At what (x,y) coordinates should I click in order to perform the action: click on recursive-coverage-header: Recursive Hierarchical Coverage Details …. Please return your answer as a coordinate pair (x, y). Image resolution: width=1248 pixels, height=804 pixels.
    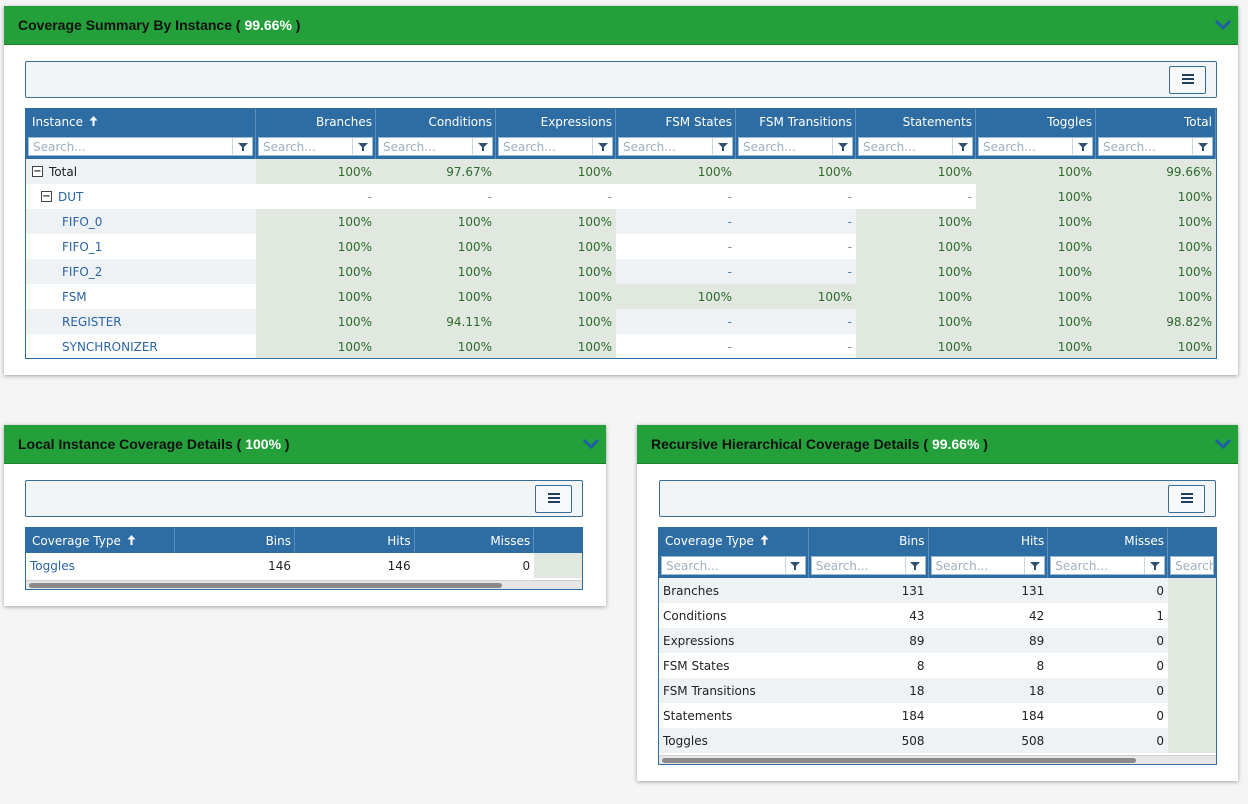
    Looking at the image, I should click on (937, 444).